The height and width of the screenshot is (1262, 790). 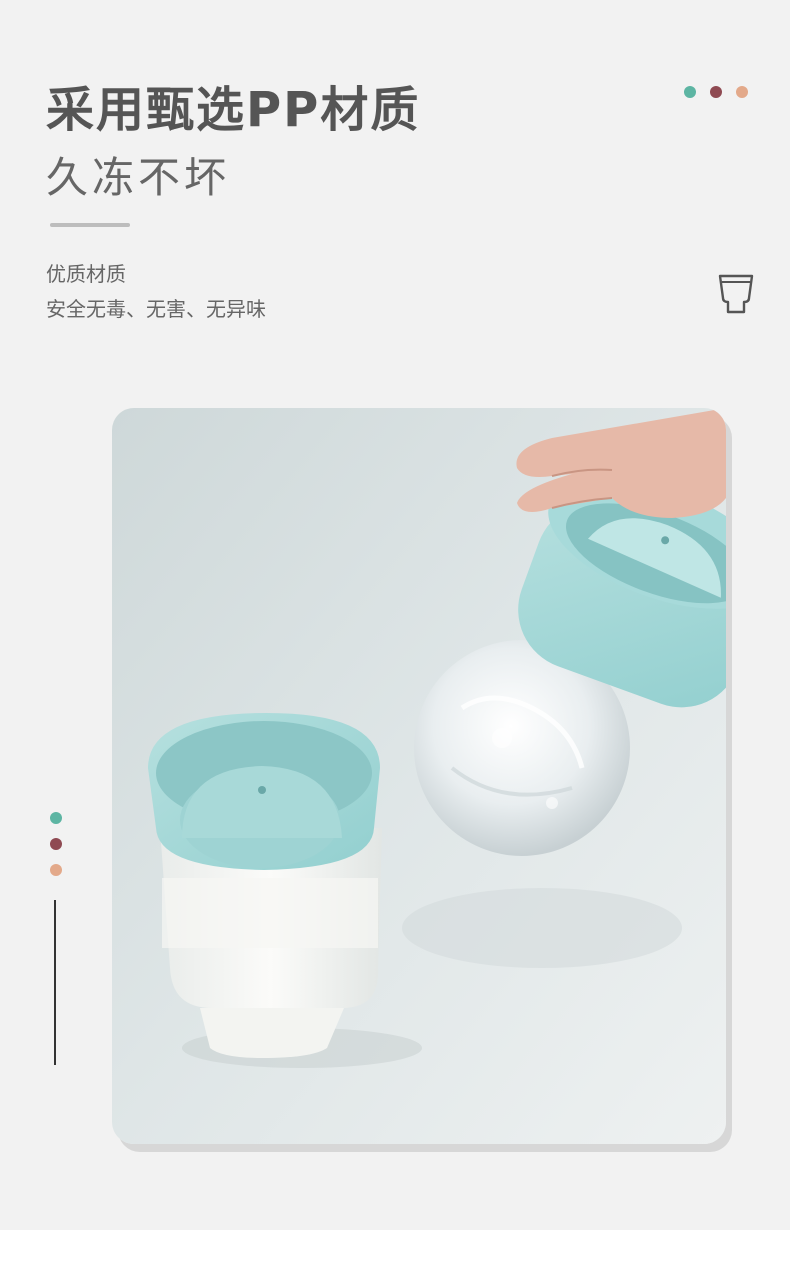 I want to click on side-dot-peach, so click(x=56, y=870).